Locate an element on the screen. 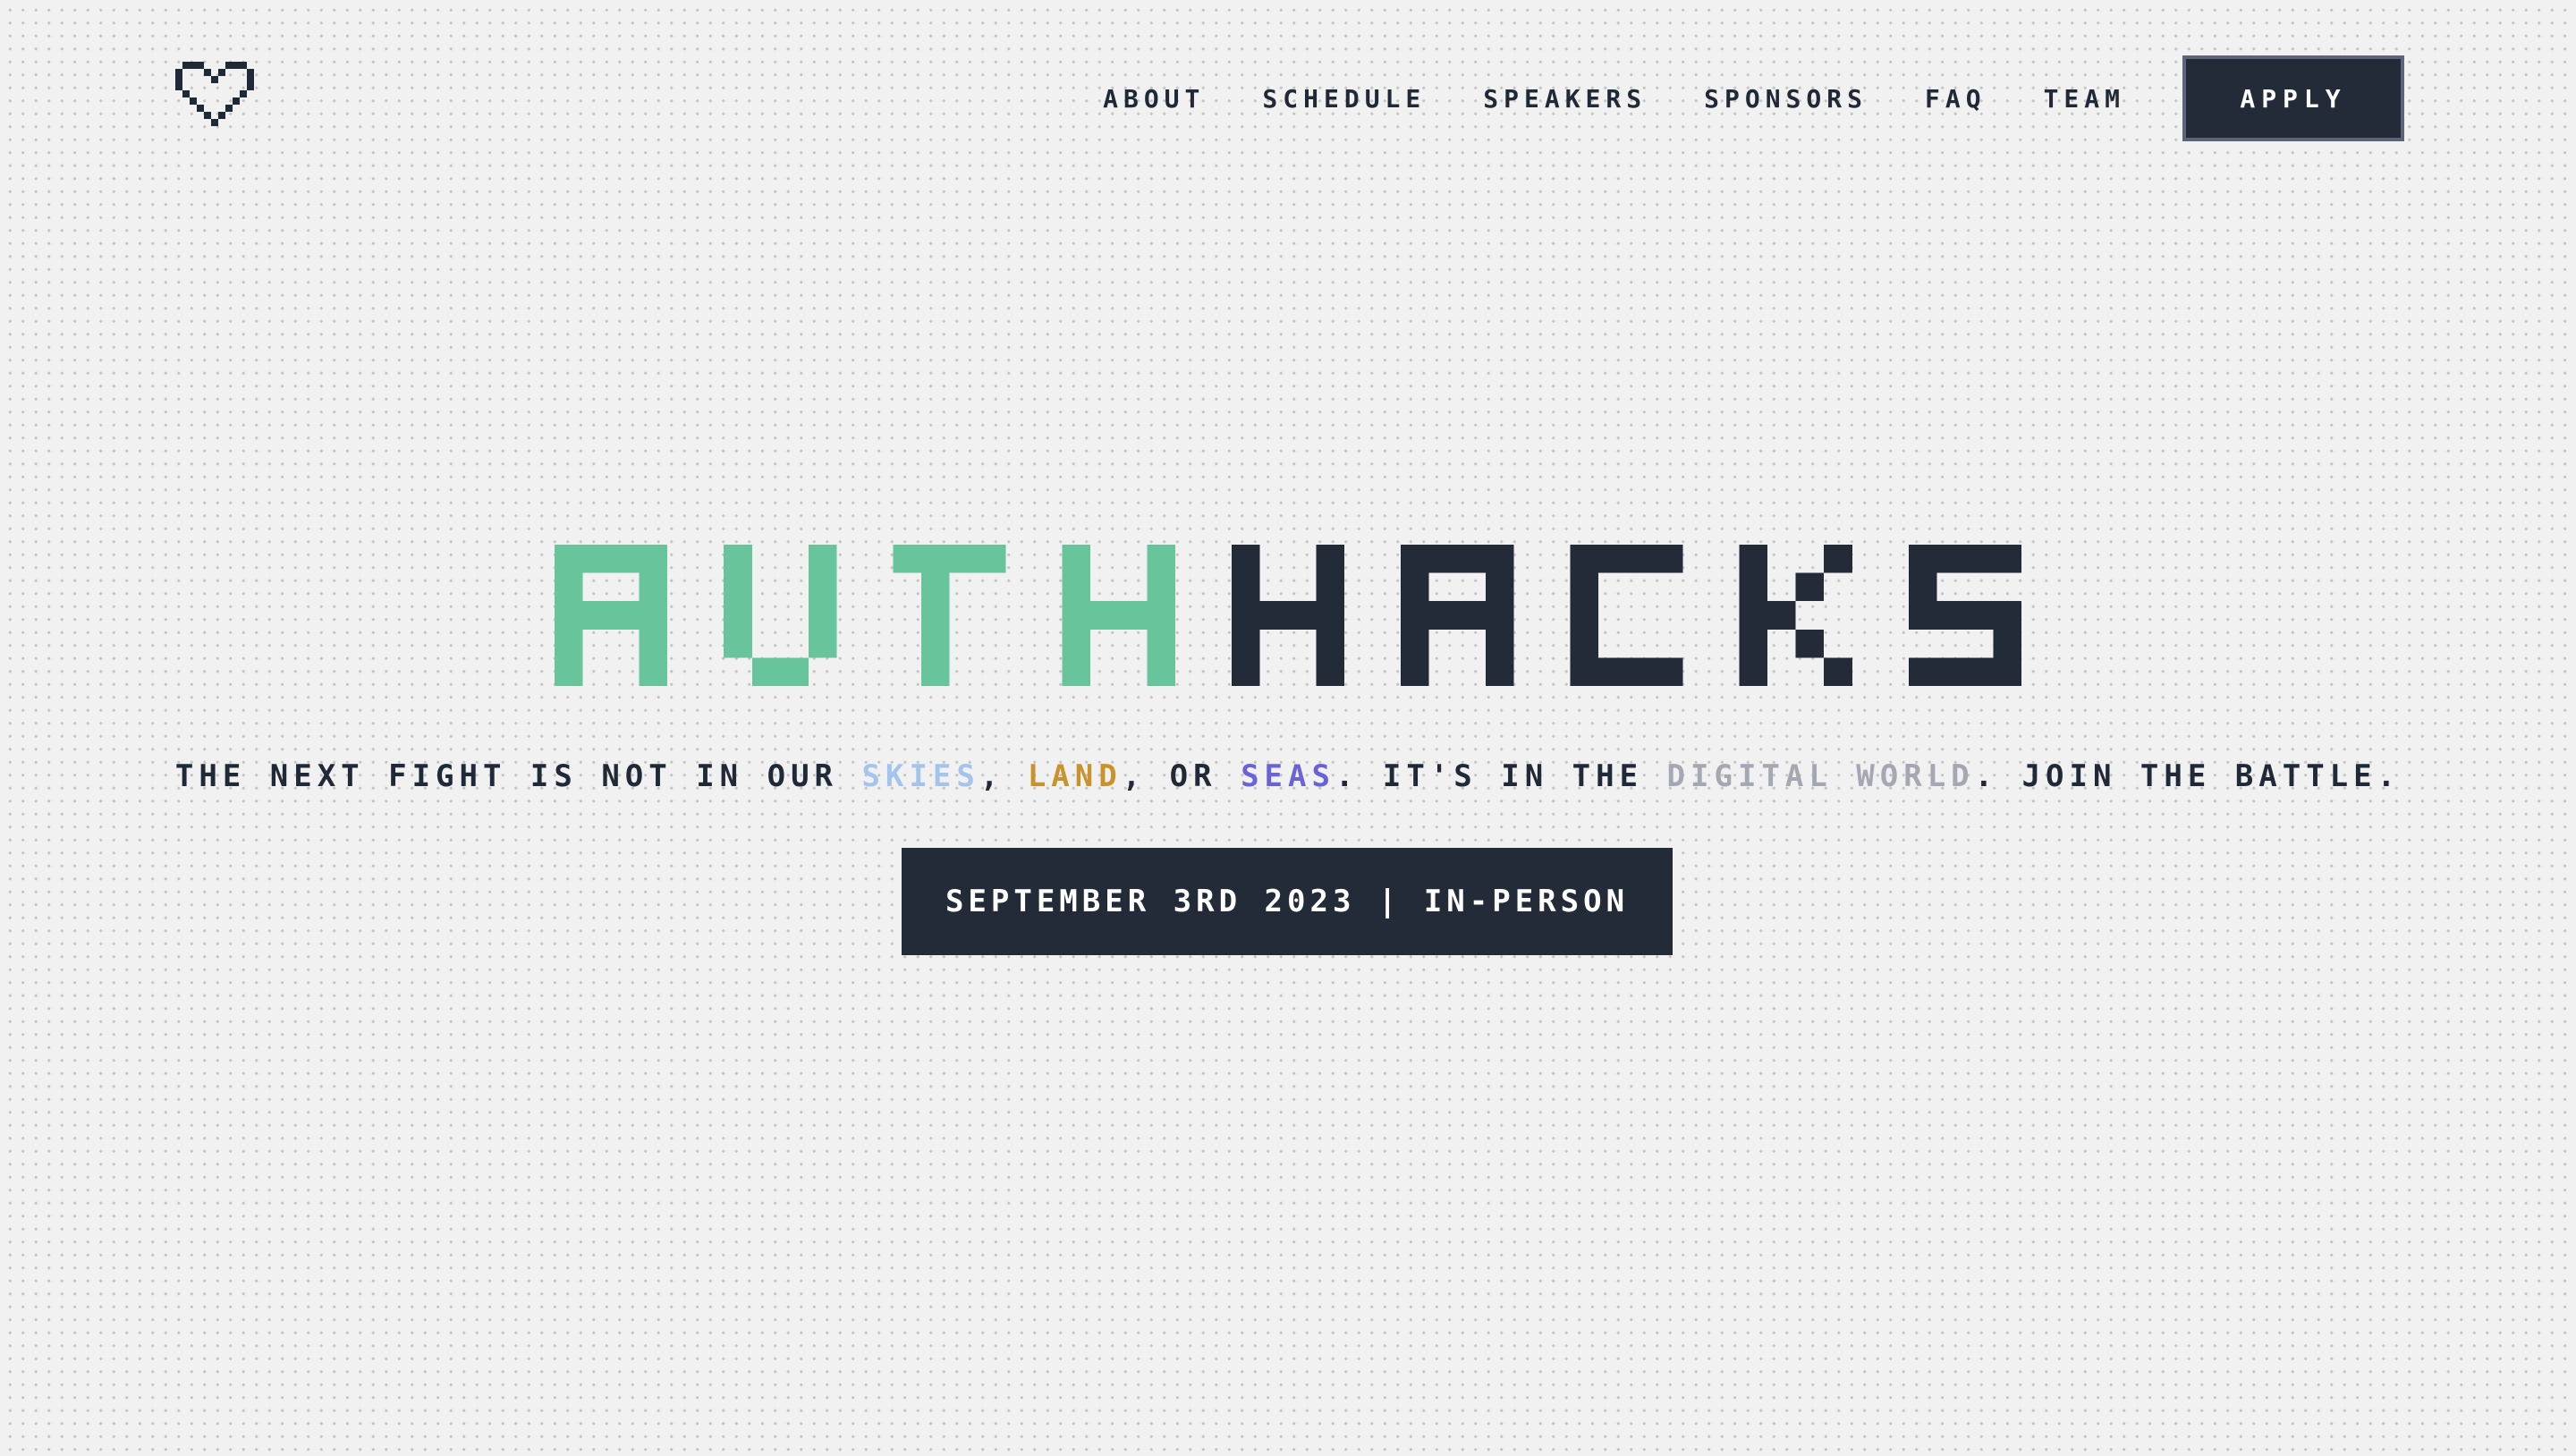 The width and height of the screenshot is (2576, 1456). nav-faq-link: FAQ is located at coordinates (1956, 99).